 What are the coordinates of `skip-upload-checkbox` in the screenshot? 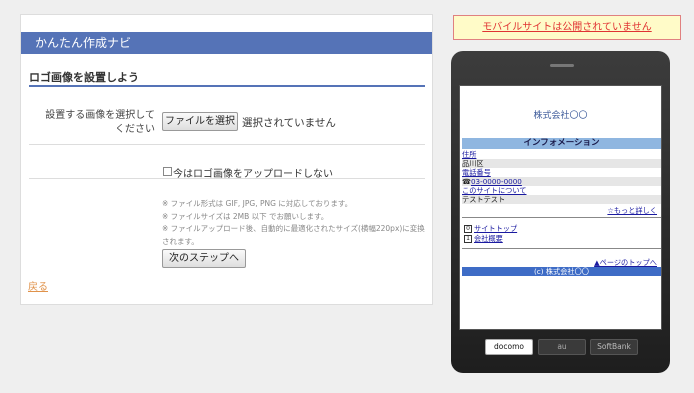 It's located at (167, 171).